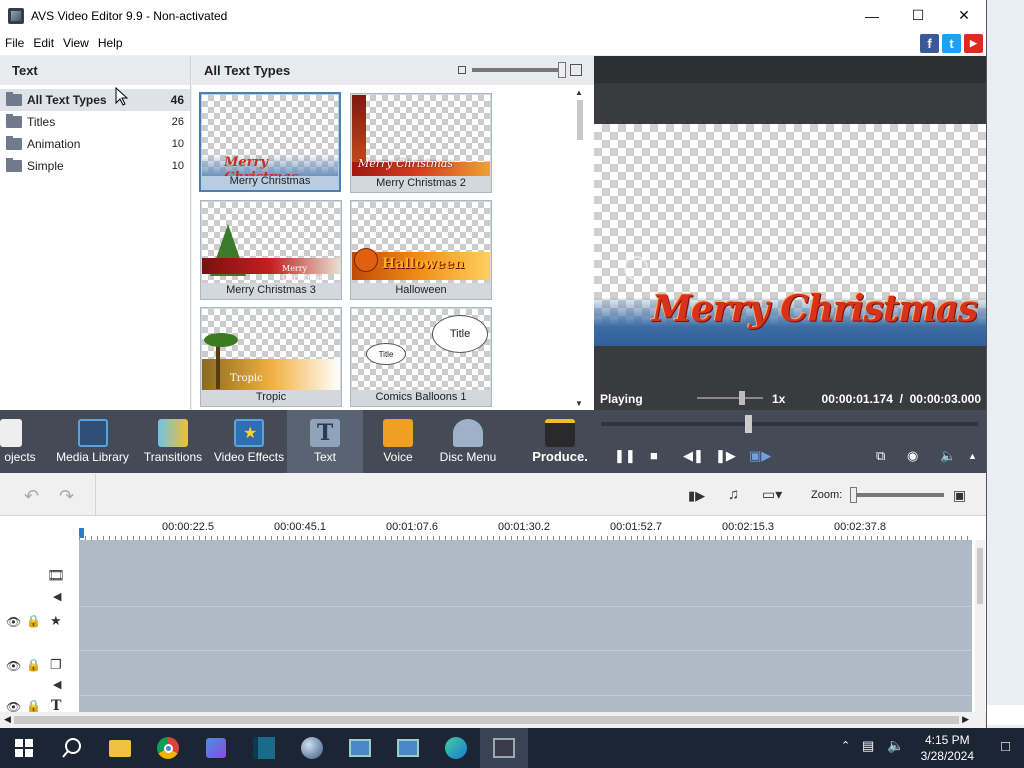 The width and height of the screenshot is (1024, 768). Describe the element at coordinates (92, 441) in the screenshot. I see `media-library-tool: Media Library` at that location.